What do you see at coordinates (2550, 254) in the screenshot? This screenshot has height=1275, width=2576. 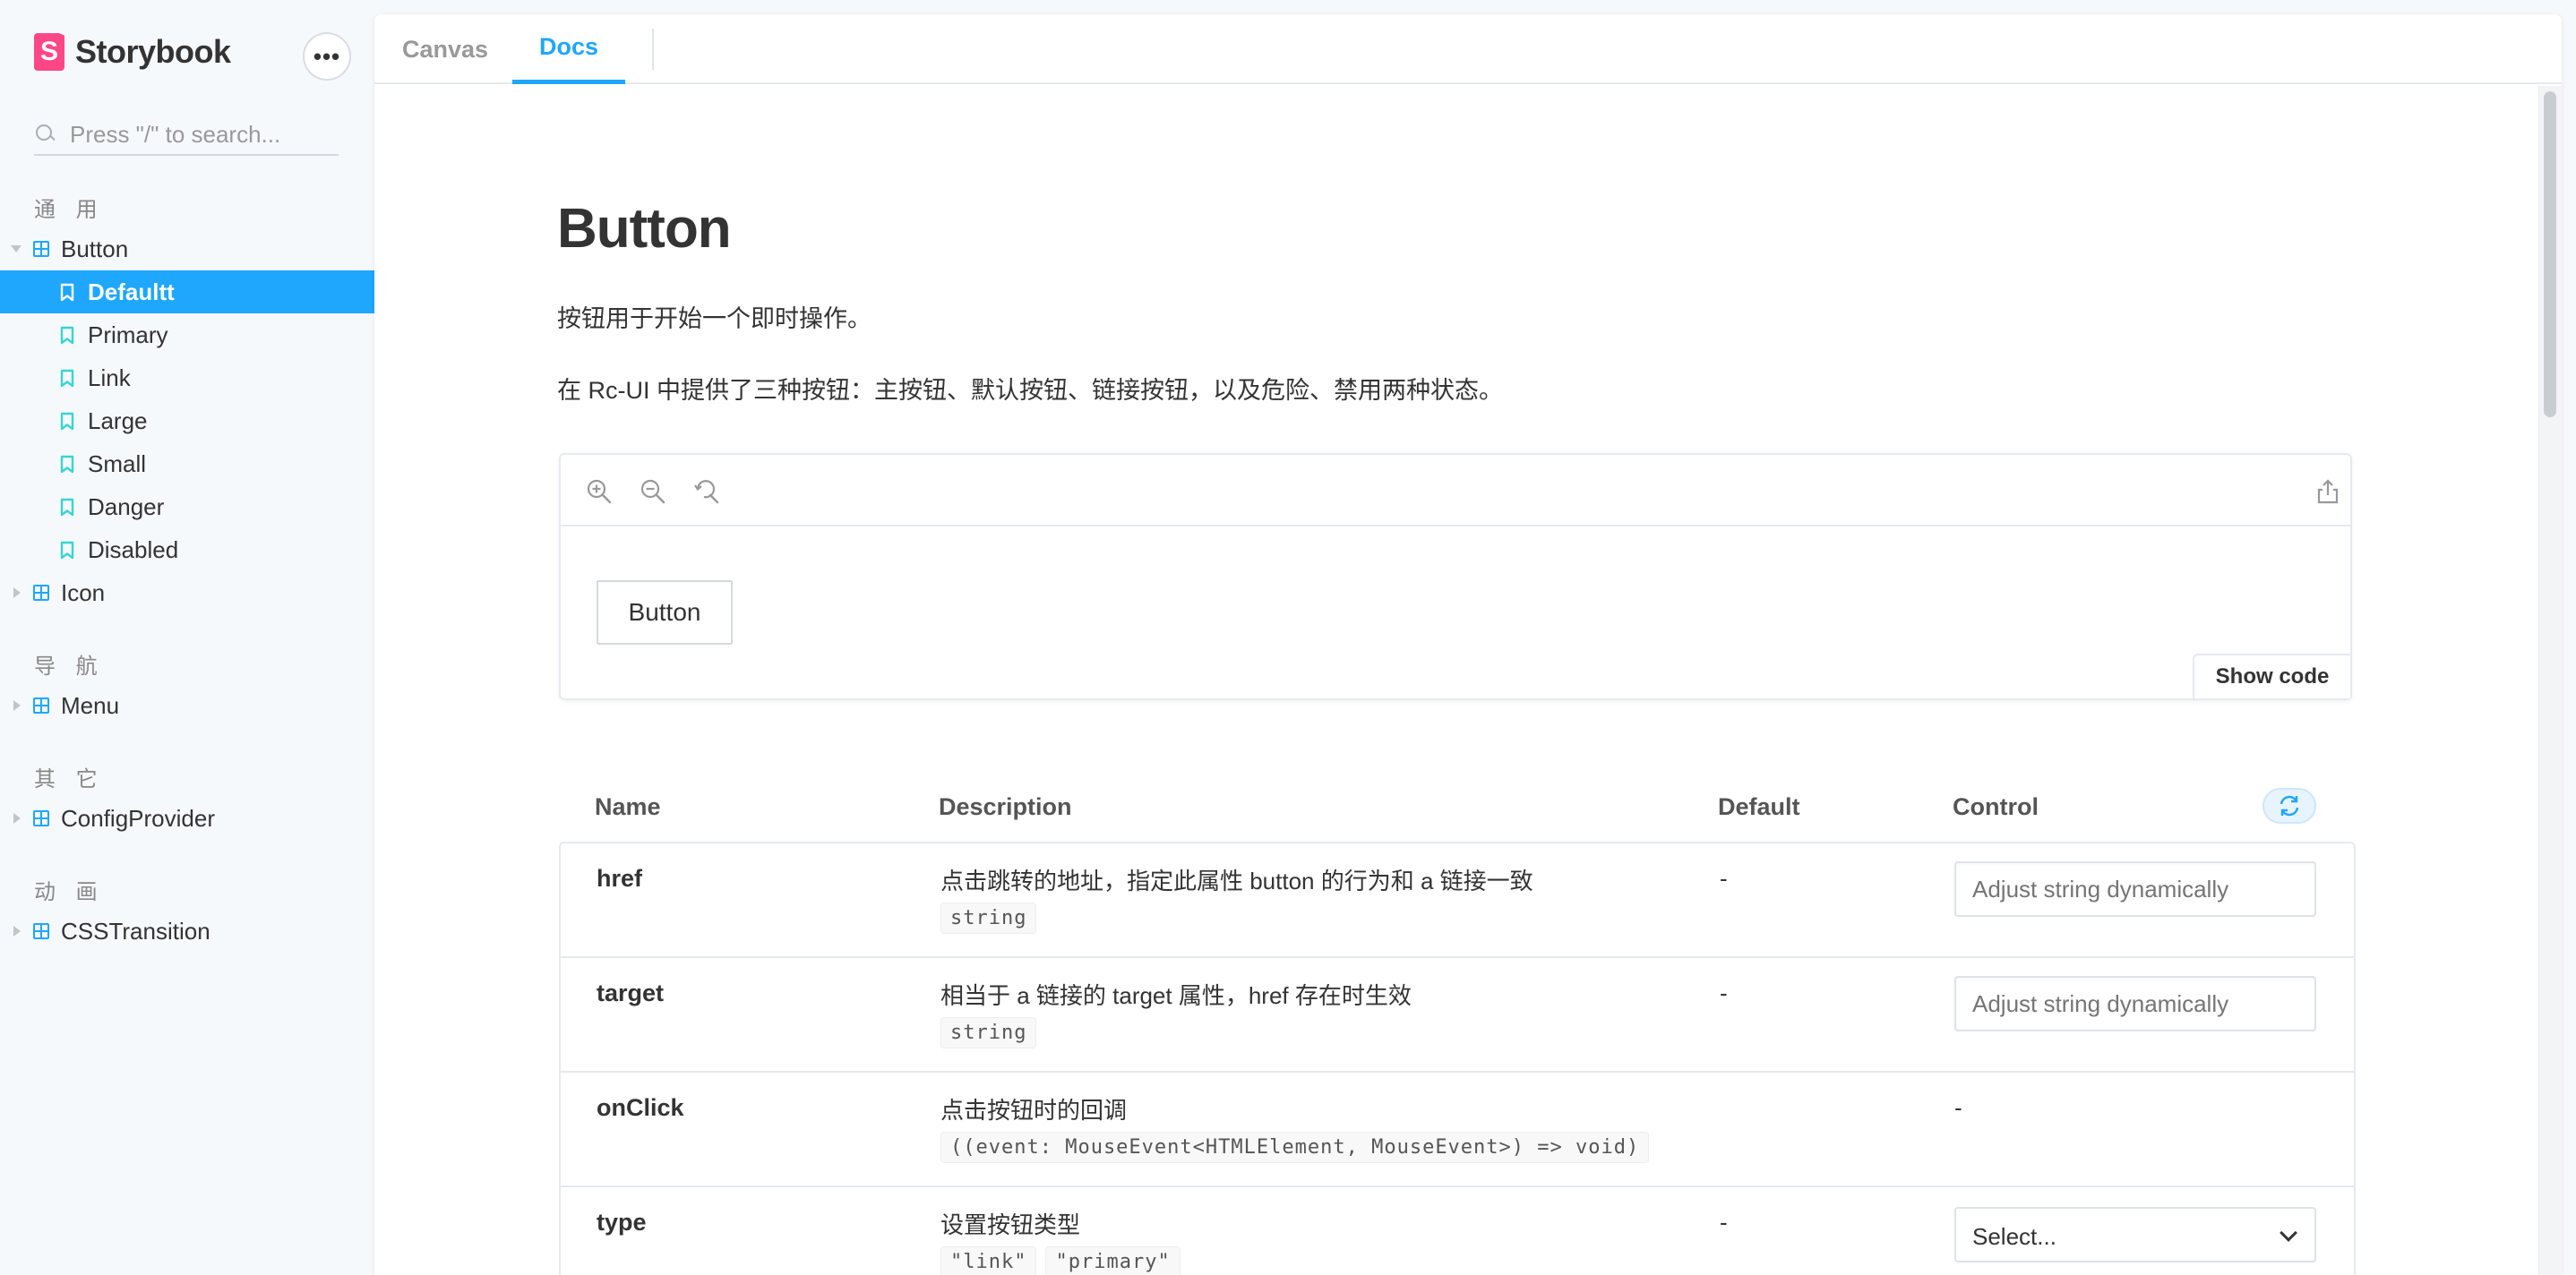 I see `scrollbar-thumb` at bounding box center [2550, 254].